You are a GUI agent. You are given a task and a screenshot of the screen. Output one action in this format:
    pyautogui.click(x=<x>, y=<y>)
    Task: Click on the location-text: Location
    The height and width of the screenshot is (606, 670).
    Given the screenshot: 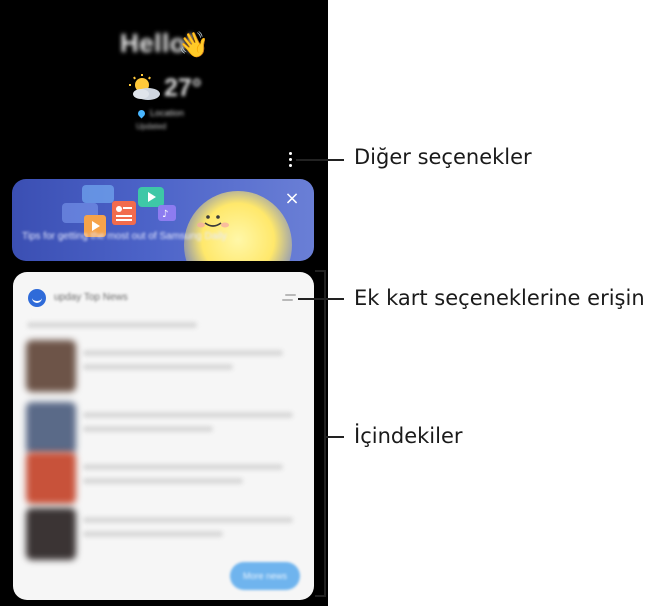 What is the action you would take?
    pyautogui.click(x=167, y=113)
    